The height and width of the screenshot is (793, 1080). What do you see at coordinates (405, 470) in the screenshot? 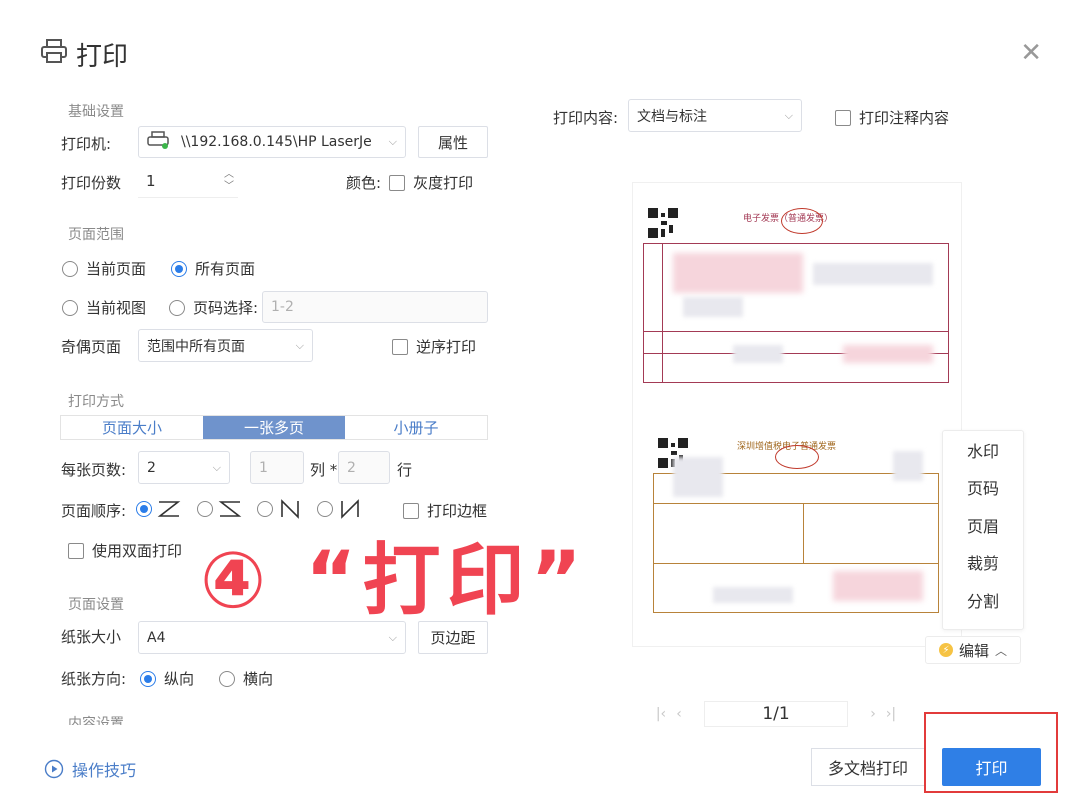
I see `rows-label: 行` at bounding box center [405, 470].